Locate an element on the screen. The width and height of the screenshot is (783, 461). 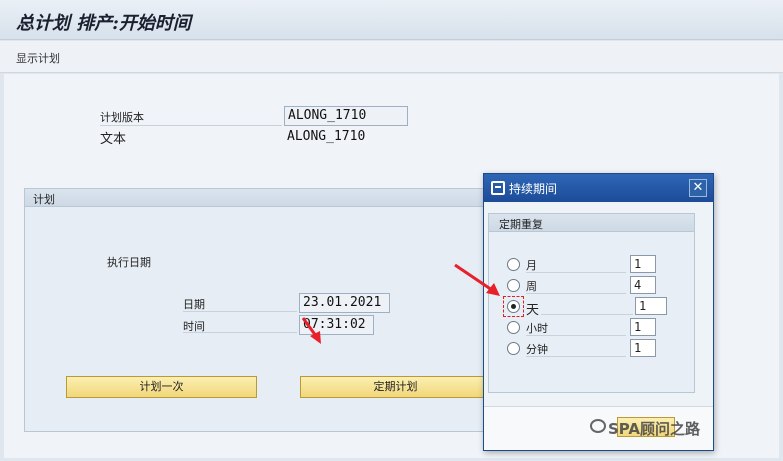
plan-group-header: 计划 is located at coordinates (282, 198).